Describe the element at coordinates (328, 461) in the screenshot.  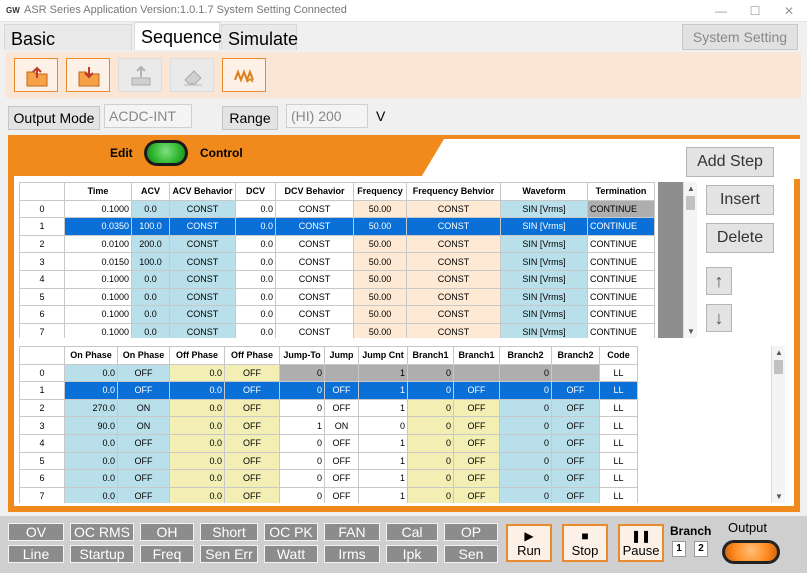
I see `table-row: 5 0.0 OFF 0.0 OFF 0 OFF 1 0 OFF 0 OFF LL` at that location.